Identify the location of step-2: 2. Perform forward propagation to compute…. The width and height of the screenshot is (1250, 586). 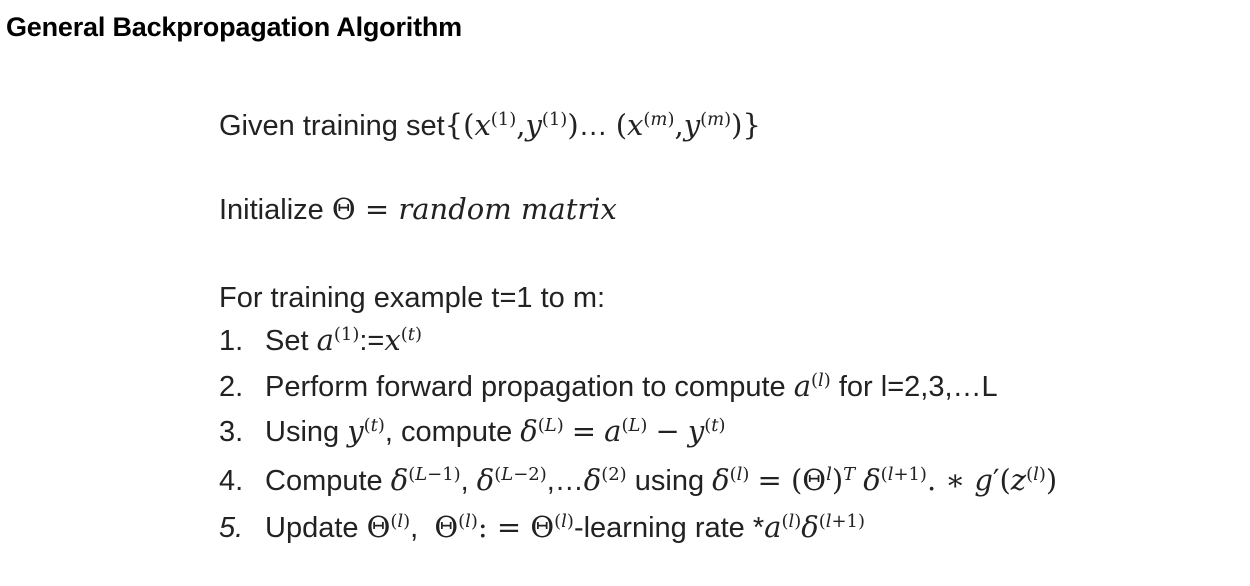
(608, 386).